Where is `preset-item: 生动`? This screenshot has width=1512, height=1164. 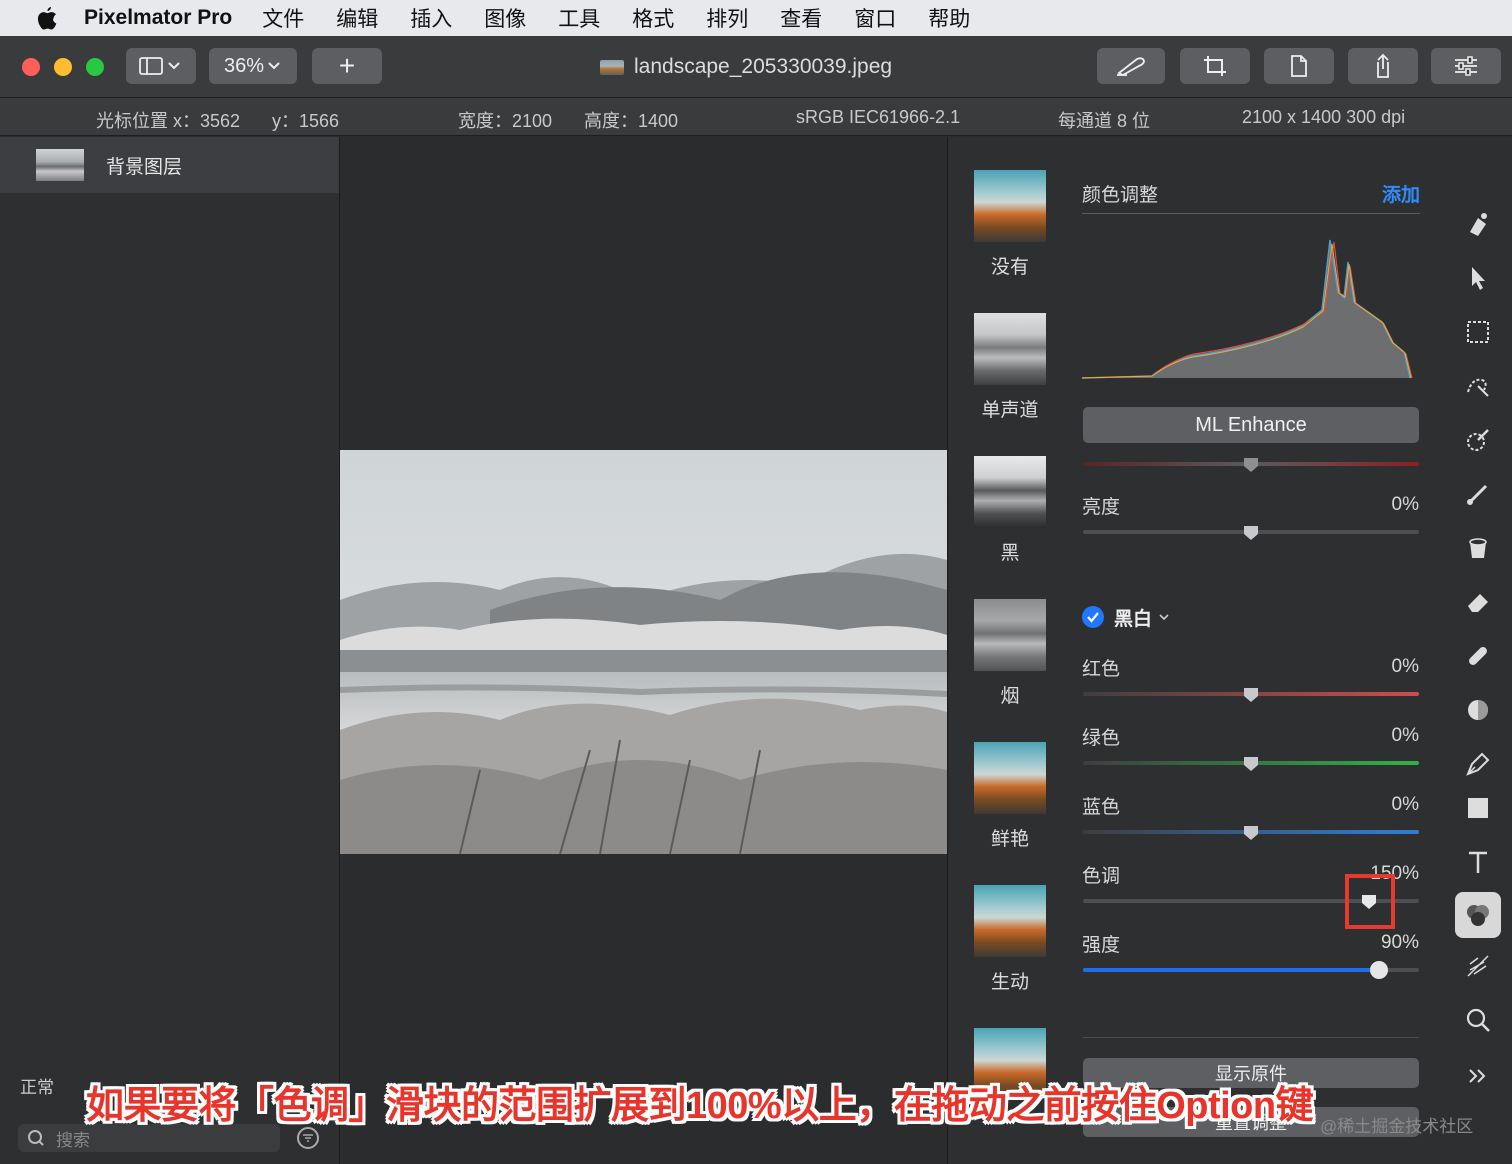 preset-item: 生动 is located at coordinates (1010, 939).